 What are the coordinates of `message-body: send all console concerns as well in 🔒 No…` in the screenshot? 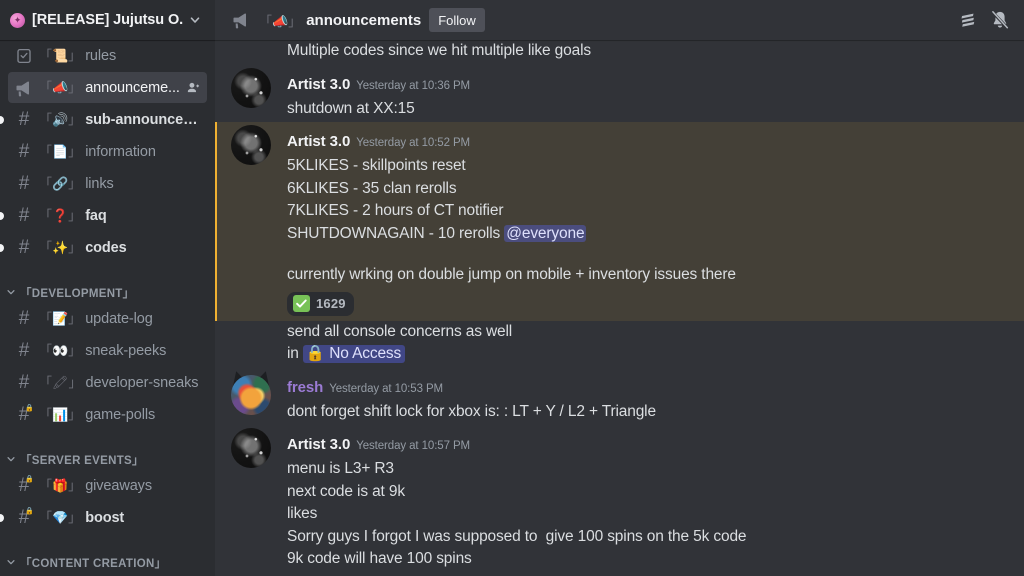 It's located at (631, 343).